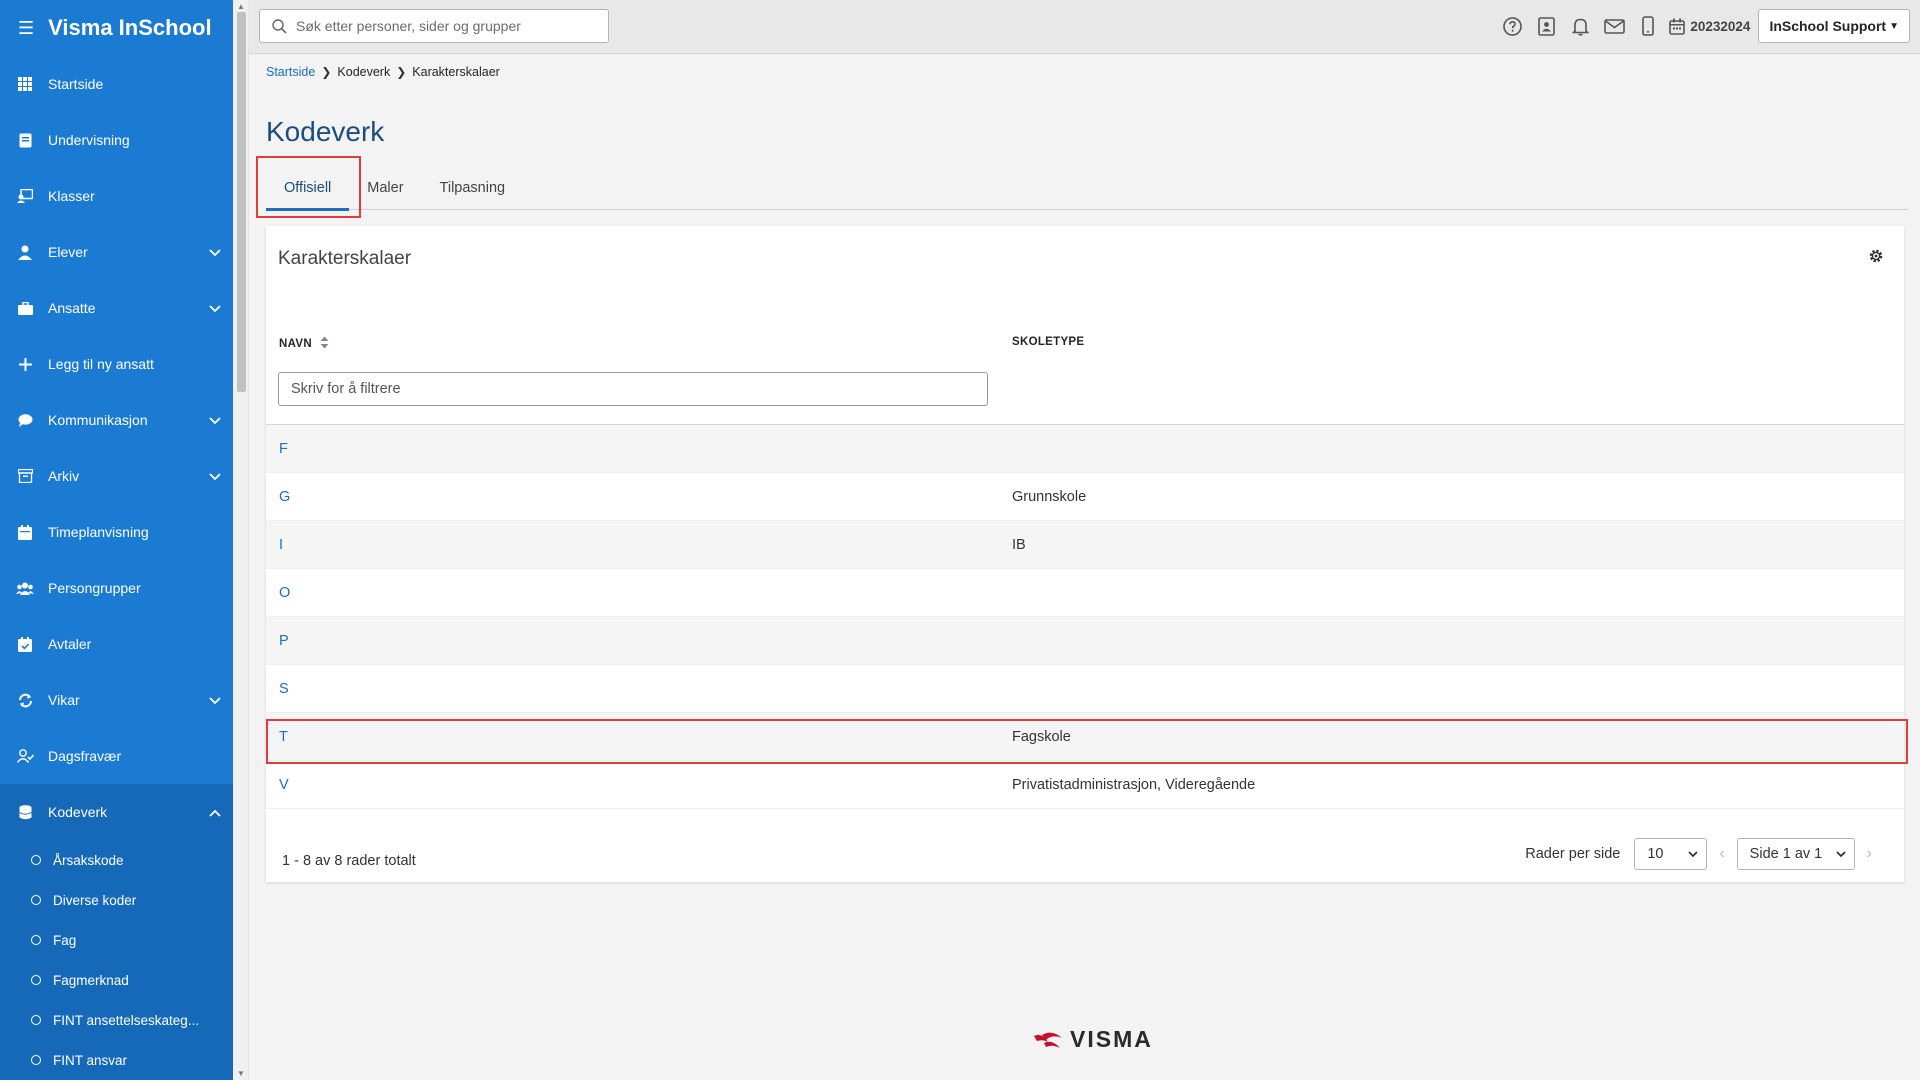 The height and width of the screenshot is (1080, 1920). I want to click on app-brand: ☰ Visma InSchool, so click(116, 28).